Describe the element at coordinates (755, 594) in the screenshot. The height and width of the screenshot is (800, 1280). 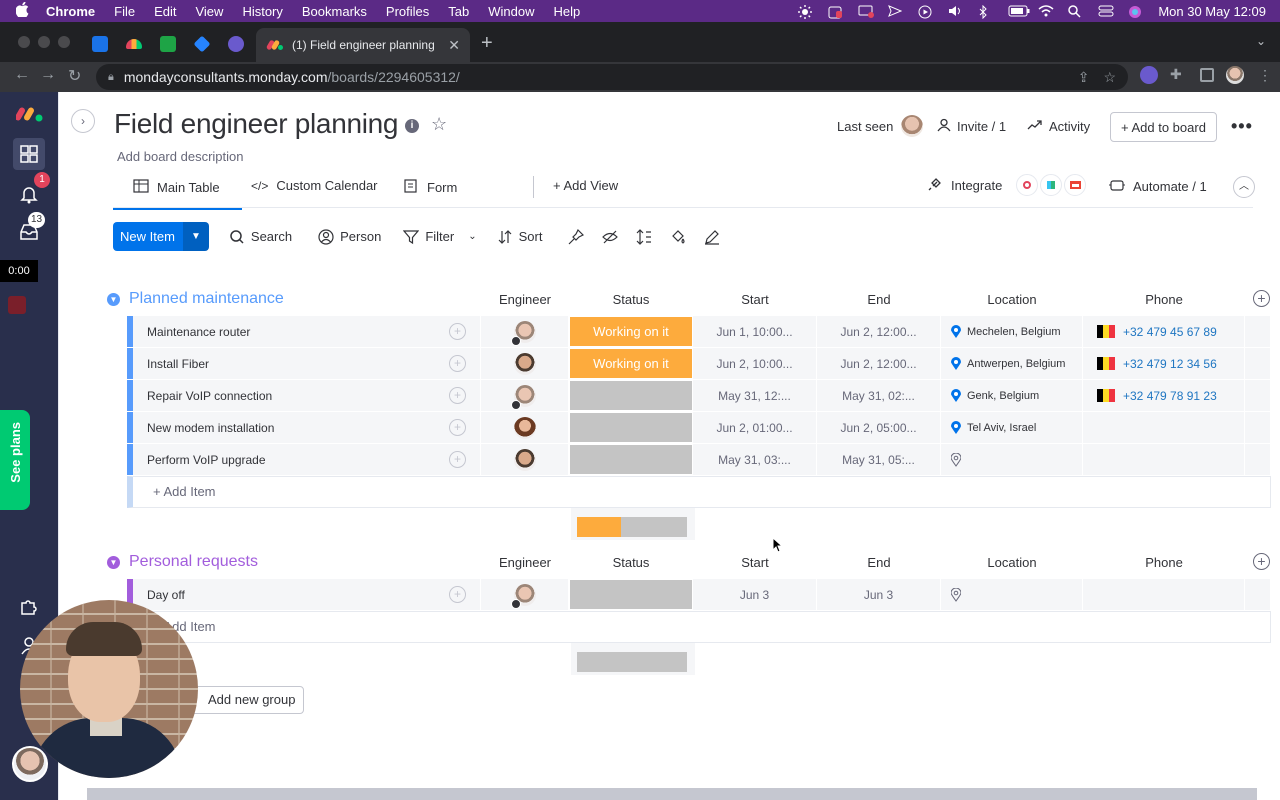
I see `start-date-cell: Jun 3` at that location.